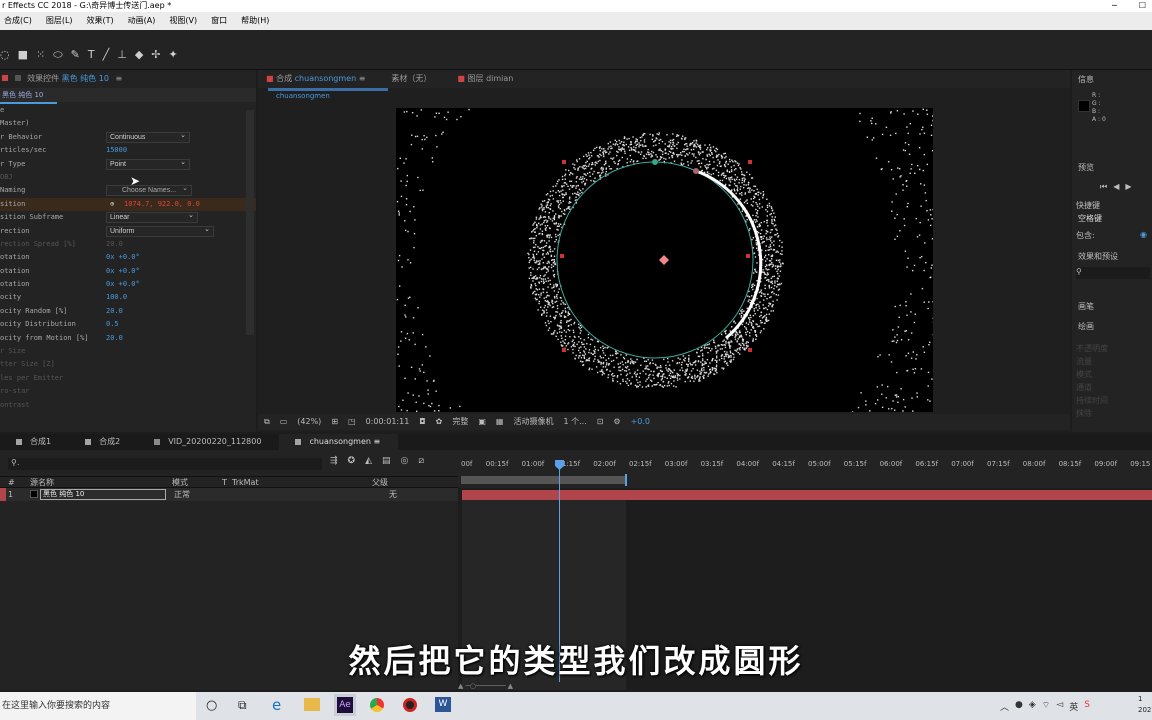 The height and width of the screenshot is (720, 1152). What do you see at coordinates (112, 324) in the screenshot?
I see `property-value: 0.5` at bounding box center [112, 324].